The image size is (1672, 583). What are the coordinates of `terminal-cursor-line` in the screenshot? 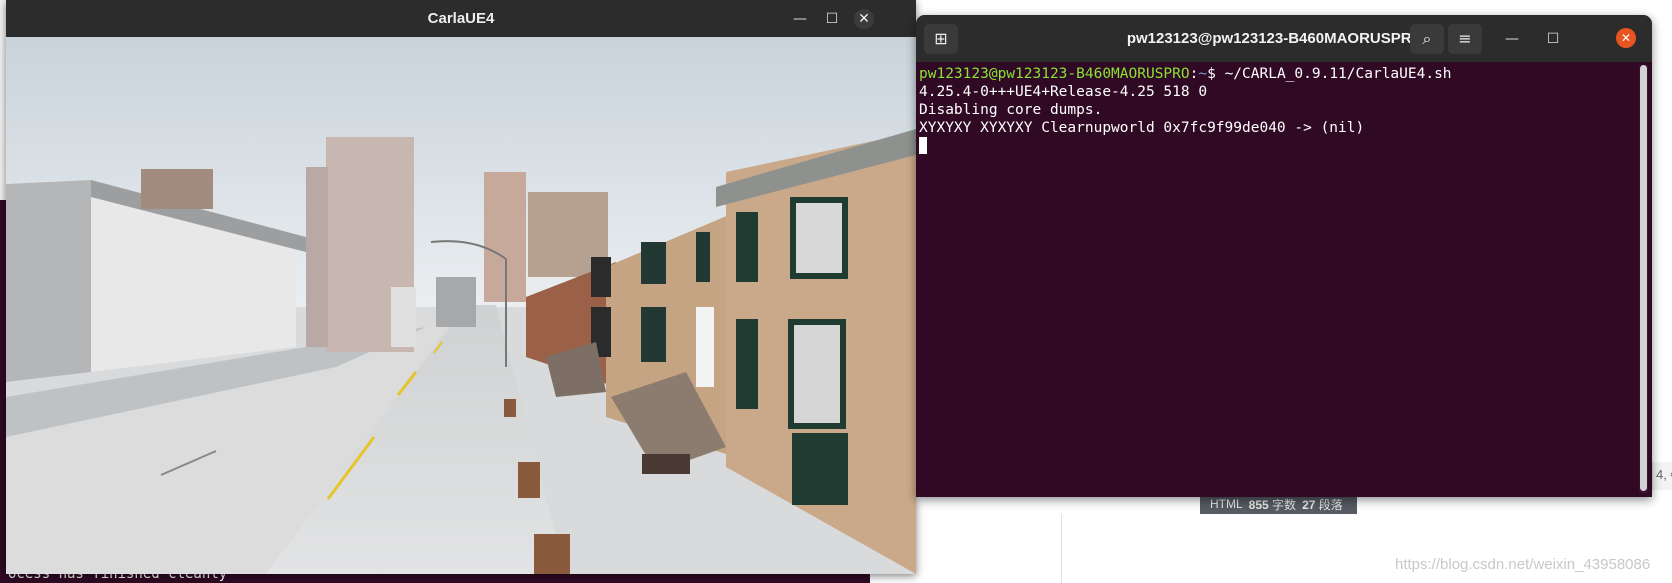 It's located at (1275, 146).